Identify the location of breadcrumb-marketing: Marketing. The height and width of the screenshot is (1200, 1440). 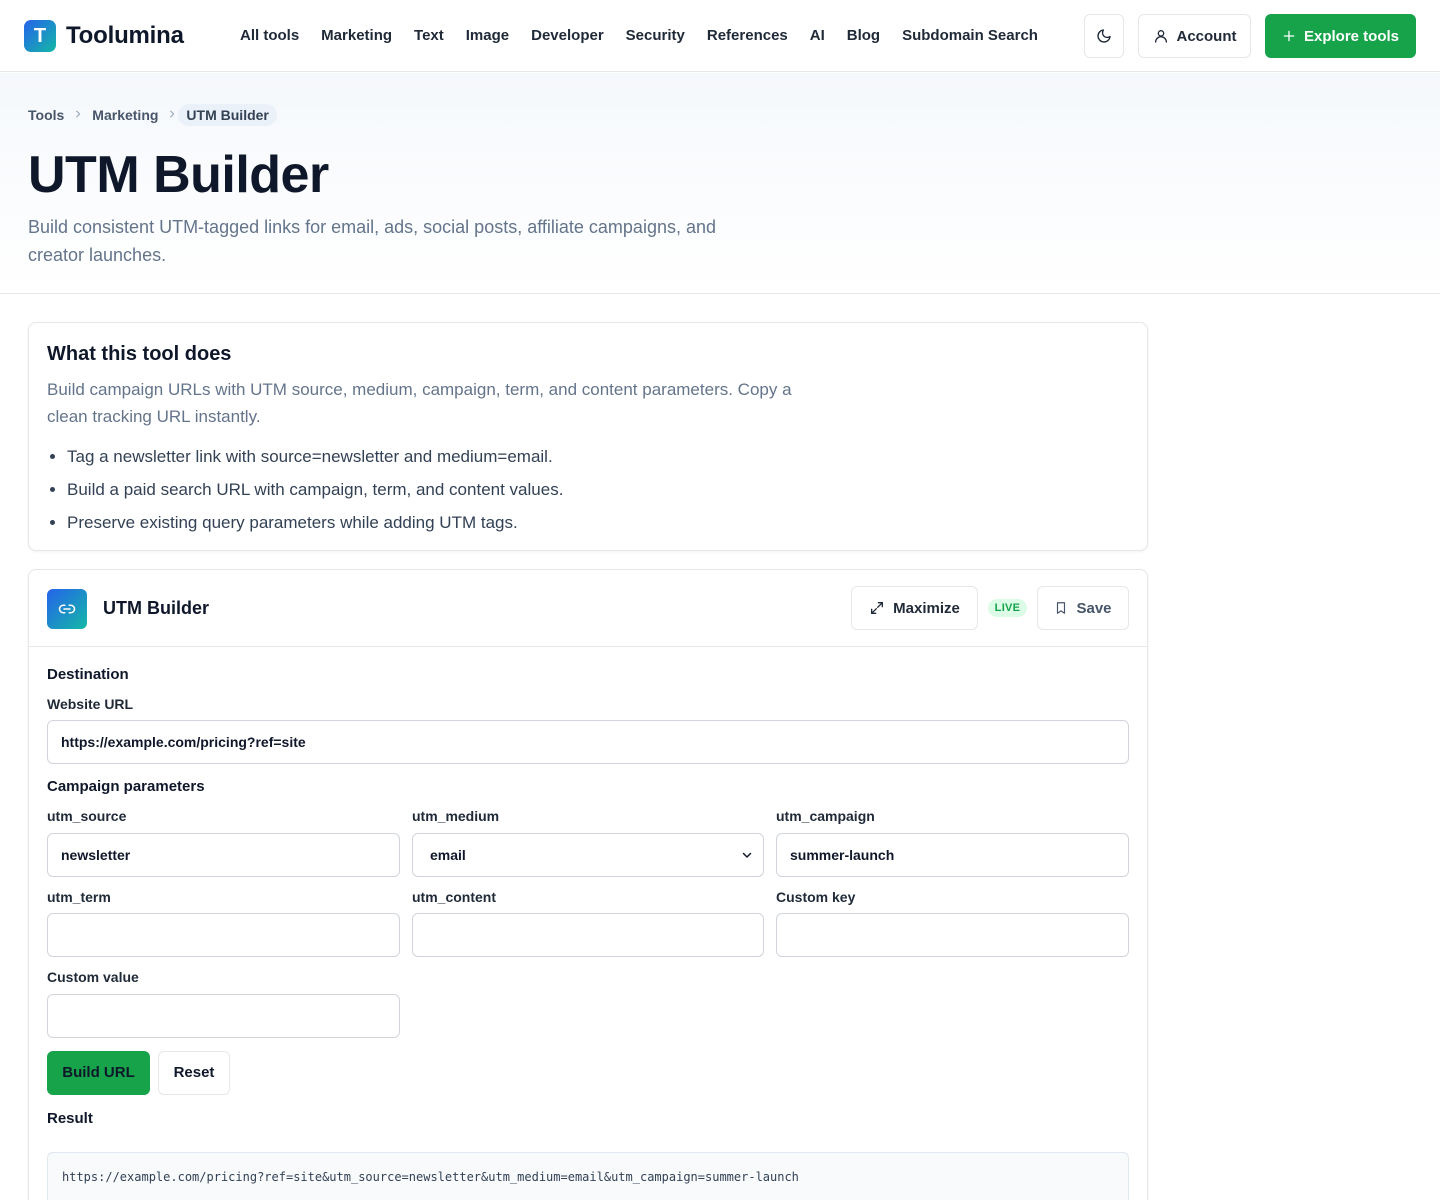
(125, 115).